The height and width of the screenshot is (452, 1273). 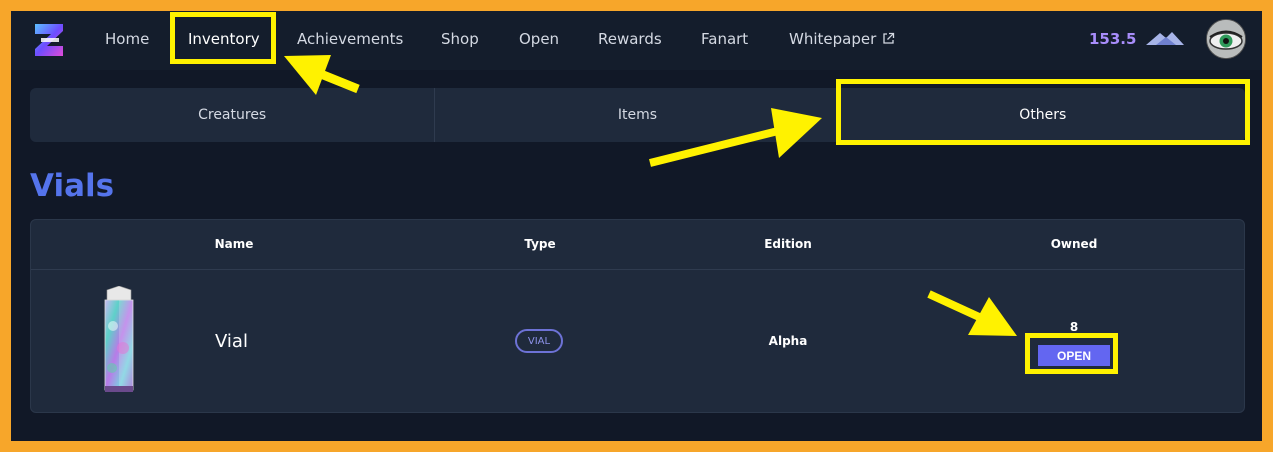 I want to click on arrow-to-inventory, so click(x=322, y=75).